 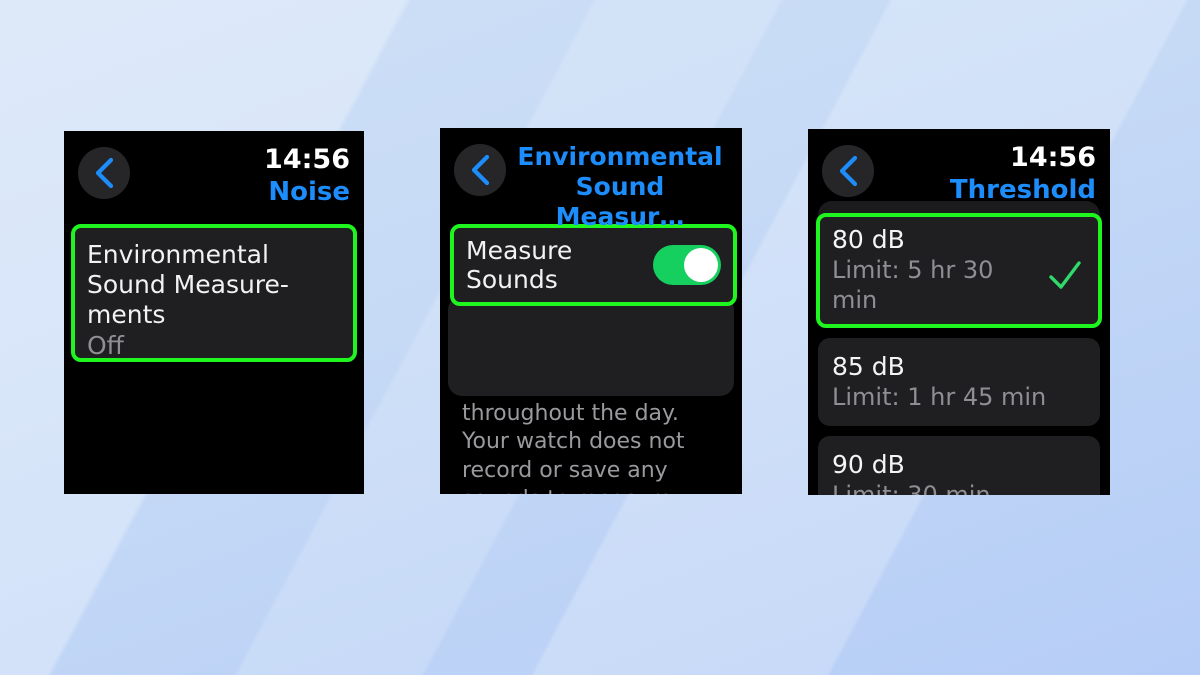 I want to click on page-title: Noise, so click(x=309, y=192).